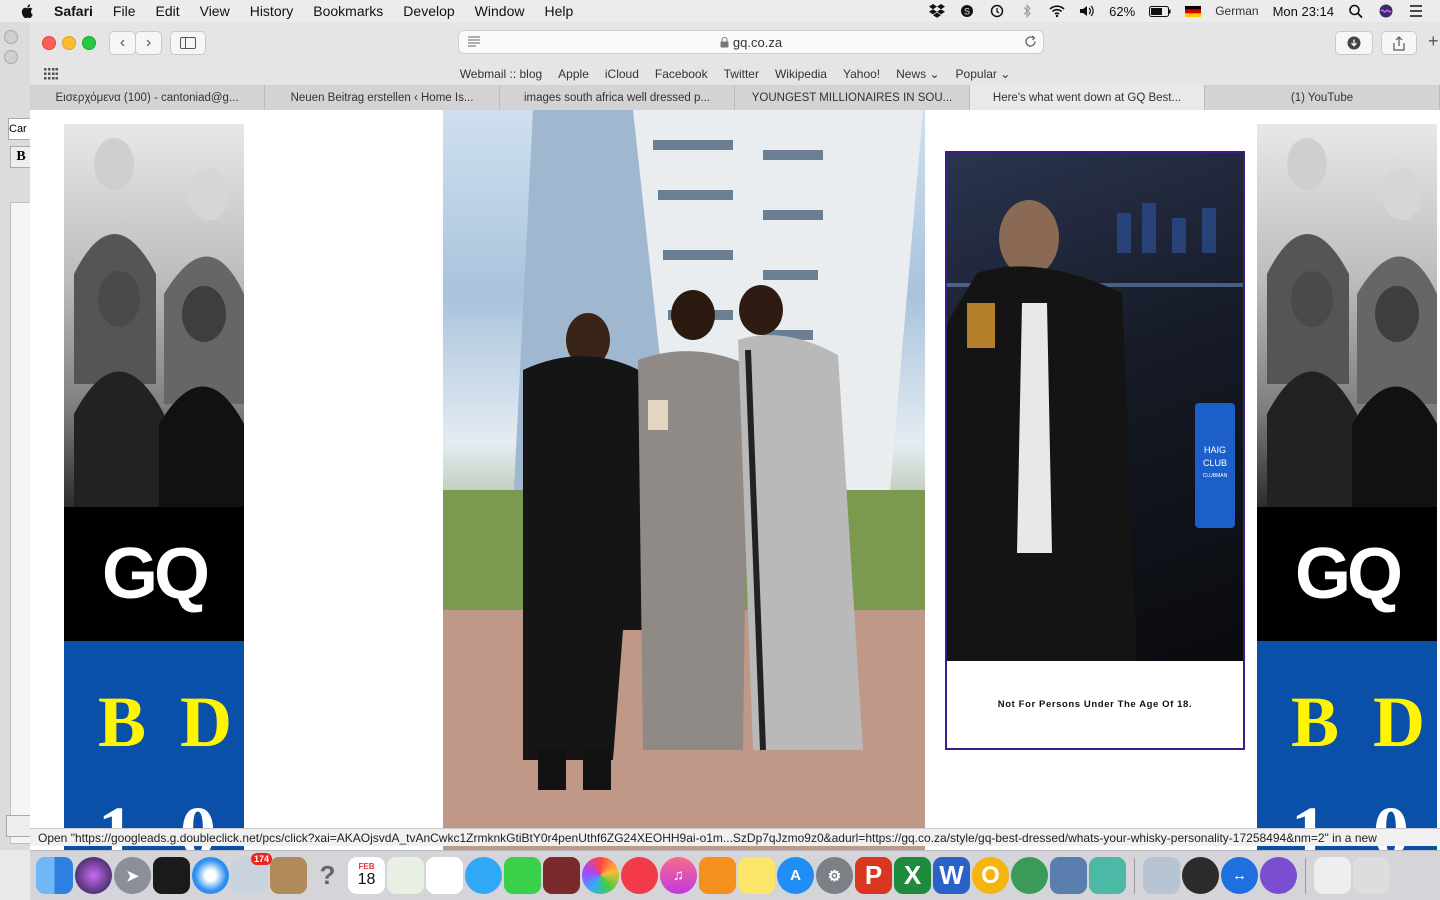 Image resolution: width=1440 pixels, height=900 pixels. What do you see at coordinates (28, 11) in the screenshot?
I see `apple-icon` at bounding box center [28, 11].